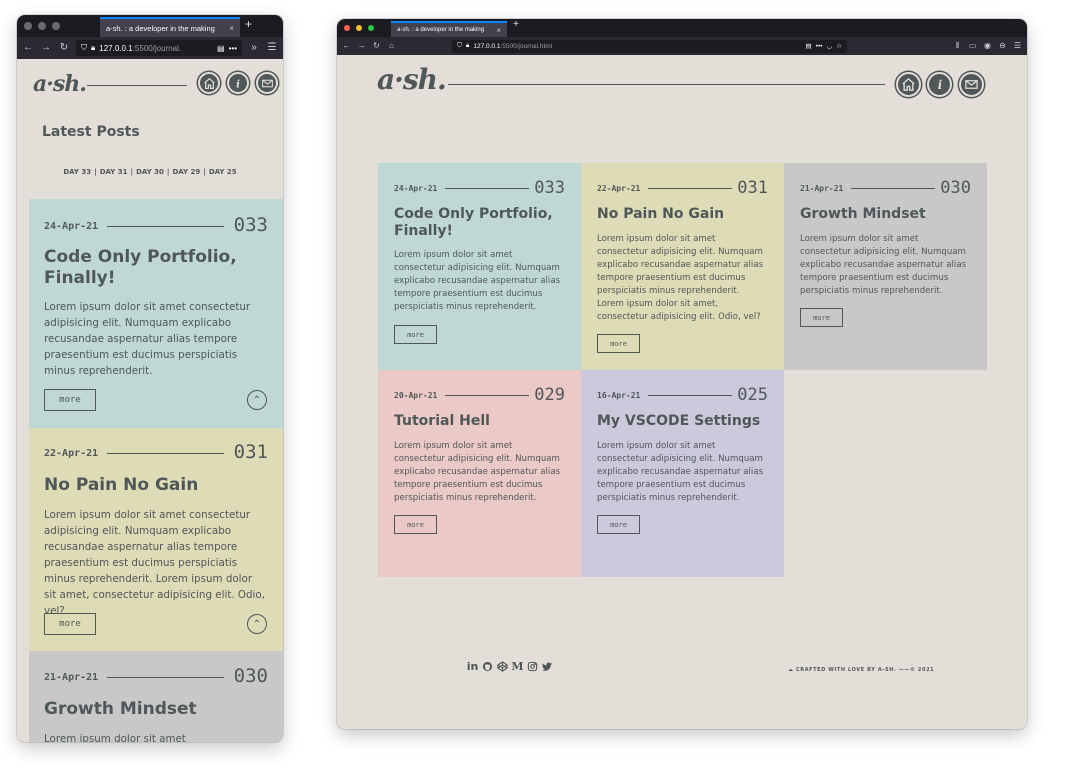 The height and width of the screenshot is (768, 1071). Describe the element at coordinates (186, 172) in the screenshot. I see `day-link: DAY 29` at that location.